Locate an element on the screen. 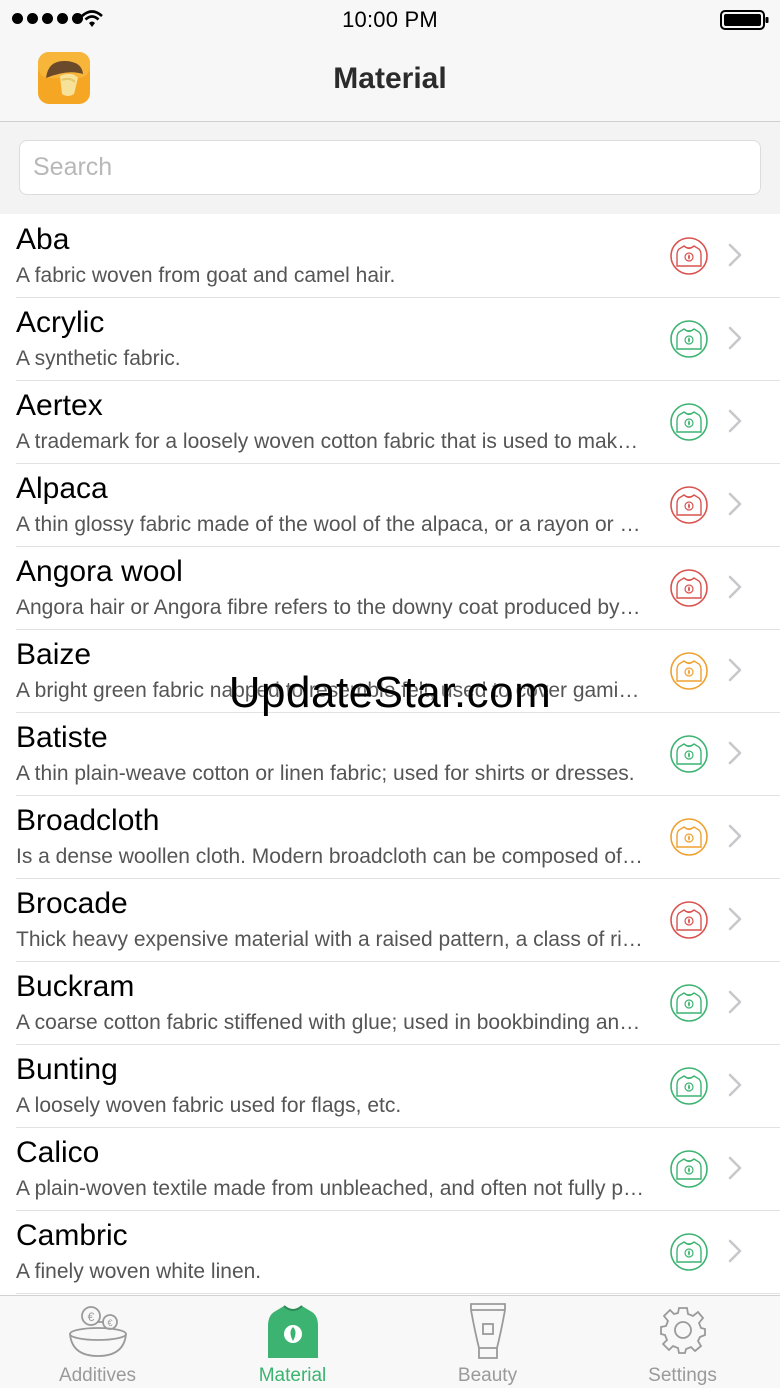 The image size is (780, 1388). search-bar is located at coordinates (390, 168).